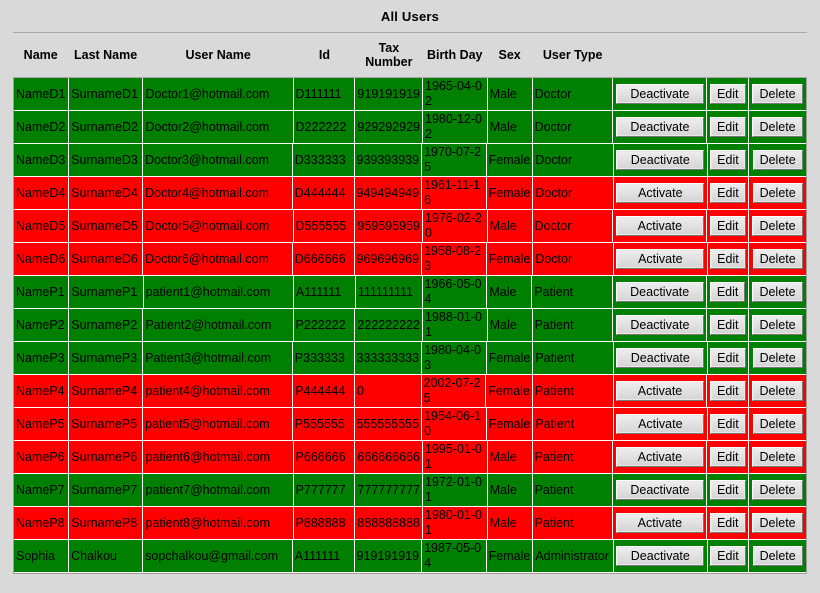 The width and height of the screenshot is (820, 593). Describe the element at coordinates (42, 391) in the screenshot. I see `cell-name: NameP4` at that location.